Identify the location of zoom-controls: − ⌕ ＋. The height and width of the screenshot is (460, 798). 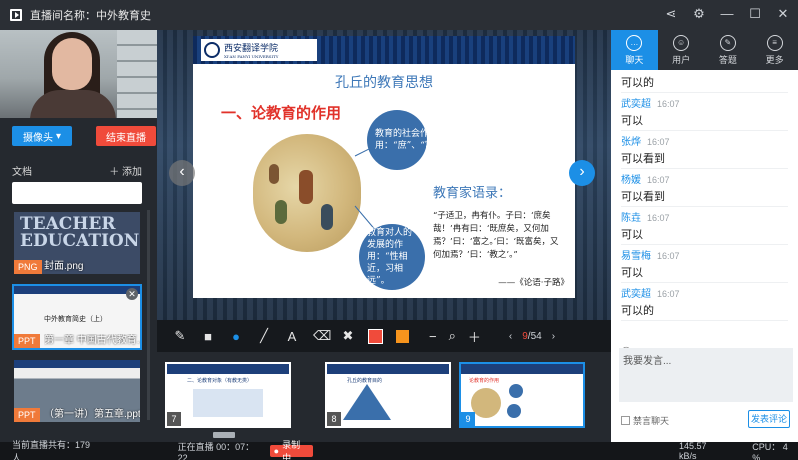
(455, 336).